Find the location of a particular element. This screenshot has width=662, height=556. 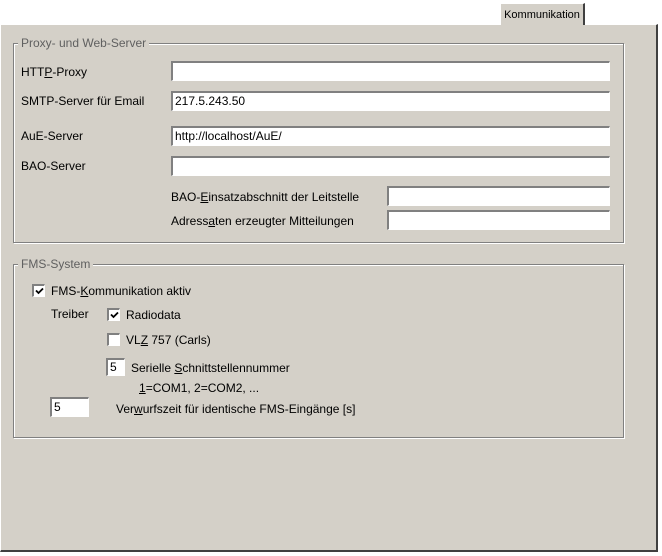

fms-aktiv-checkbox is located at coordinates (38, 290).